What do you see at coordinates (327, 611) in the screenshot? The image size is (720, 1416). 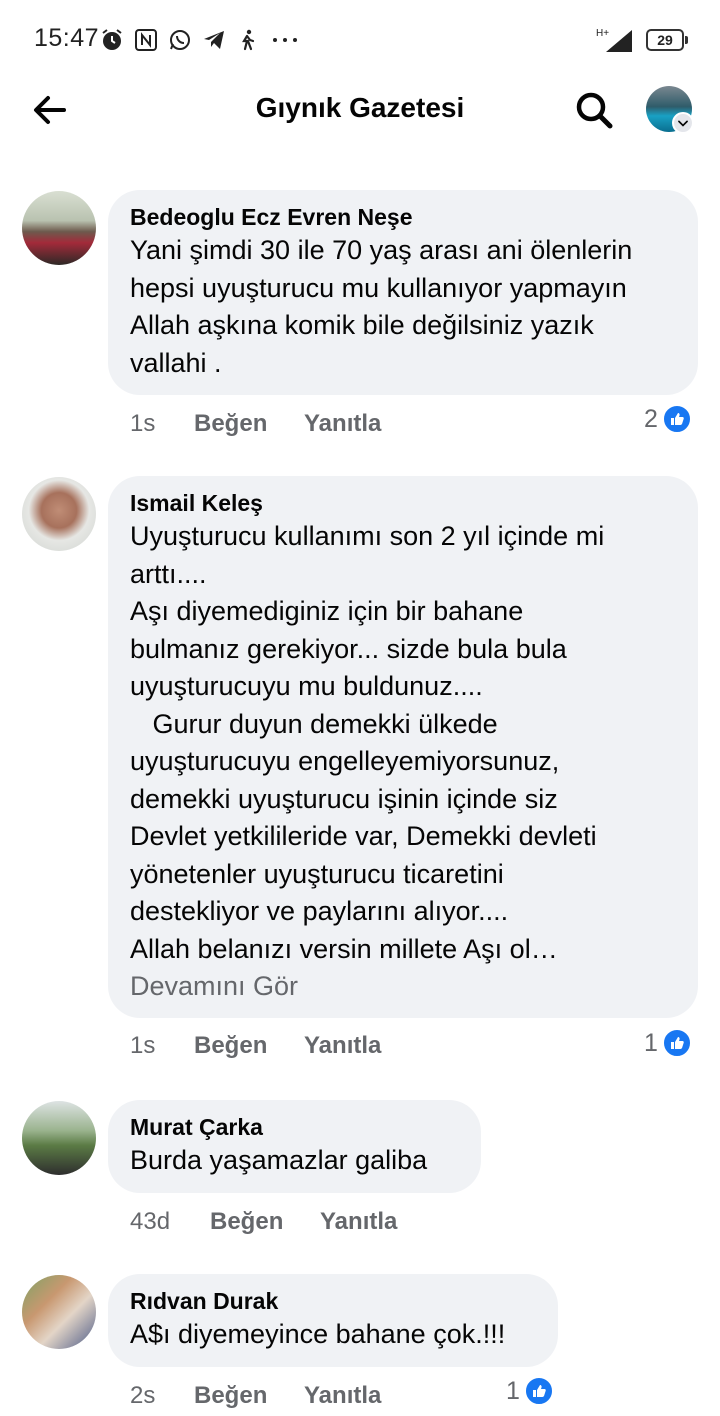 I see `comment-text-line: Aşı diyemediginiz için bir bahane` at bounding box center [327, 611].